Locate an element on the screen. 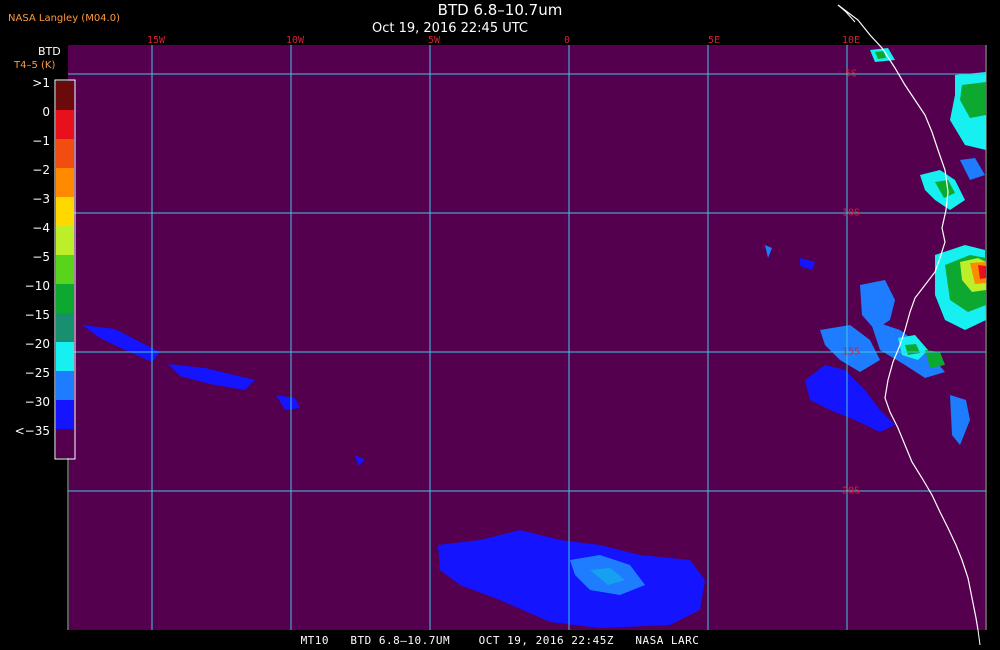 This screenshot has height=650, width=1000. lon-label-5e: 5E is located at coordinates (714, 40).